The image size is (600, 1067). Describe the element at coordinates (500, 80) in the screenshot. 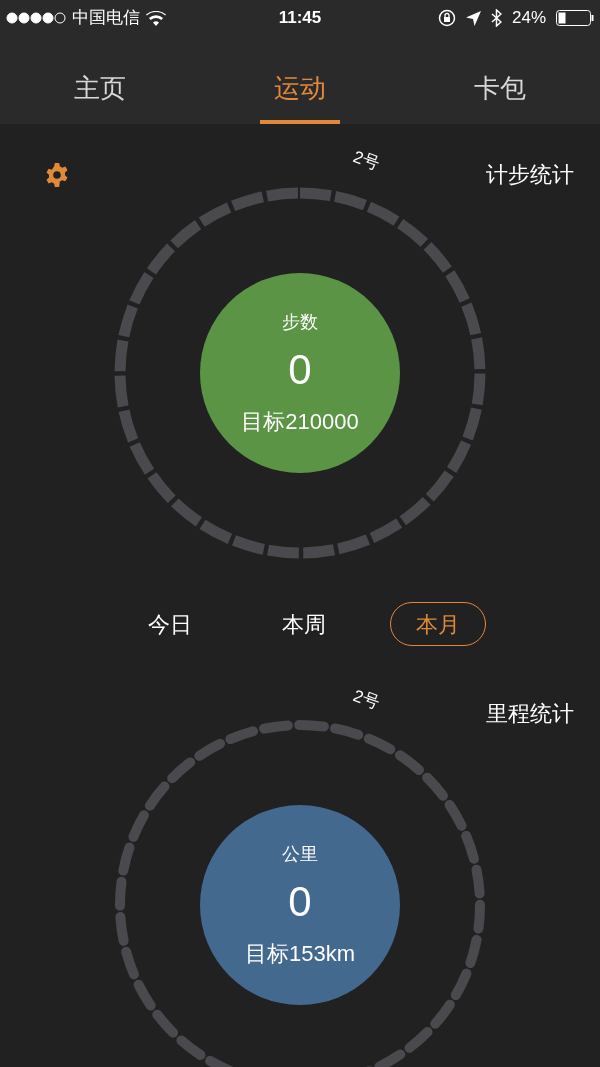

I see `nav-tab: 卡包` at that location.